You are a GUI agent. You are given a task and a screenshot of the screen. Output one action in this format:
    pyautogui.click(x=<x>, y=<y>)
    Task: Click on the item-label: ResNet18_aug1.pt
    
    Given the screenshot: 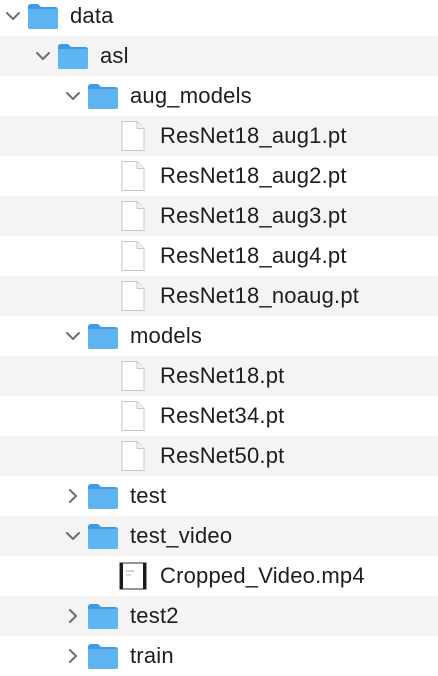 What is the action you would take?
    pyautogui.click(x=253, y=135)
    